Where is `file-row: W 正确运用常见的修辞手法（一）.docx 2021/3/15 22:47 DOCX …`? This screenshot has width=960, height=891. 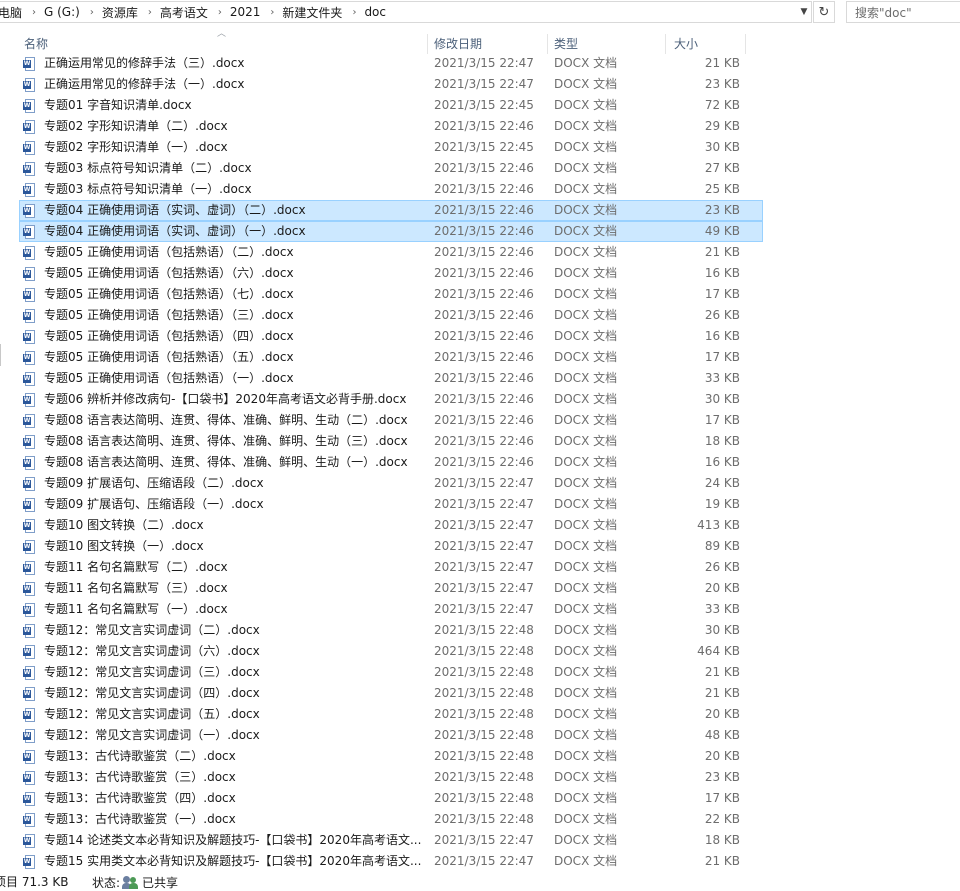 file-row: W 正确运用常见的修辞手法（一）.docx 2021/3/15 22:47 DOCX … is located at coordinates (391, 84).